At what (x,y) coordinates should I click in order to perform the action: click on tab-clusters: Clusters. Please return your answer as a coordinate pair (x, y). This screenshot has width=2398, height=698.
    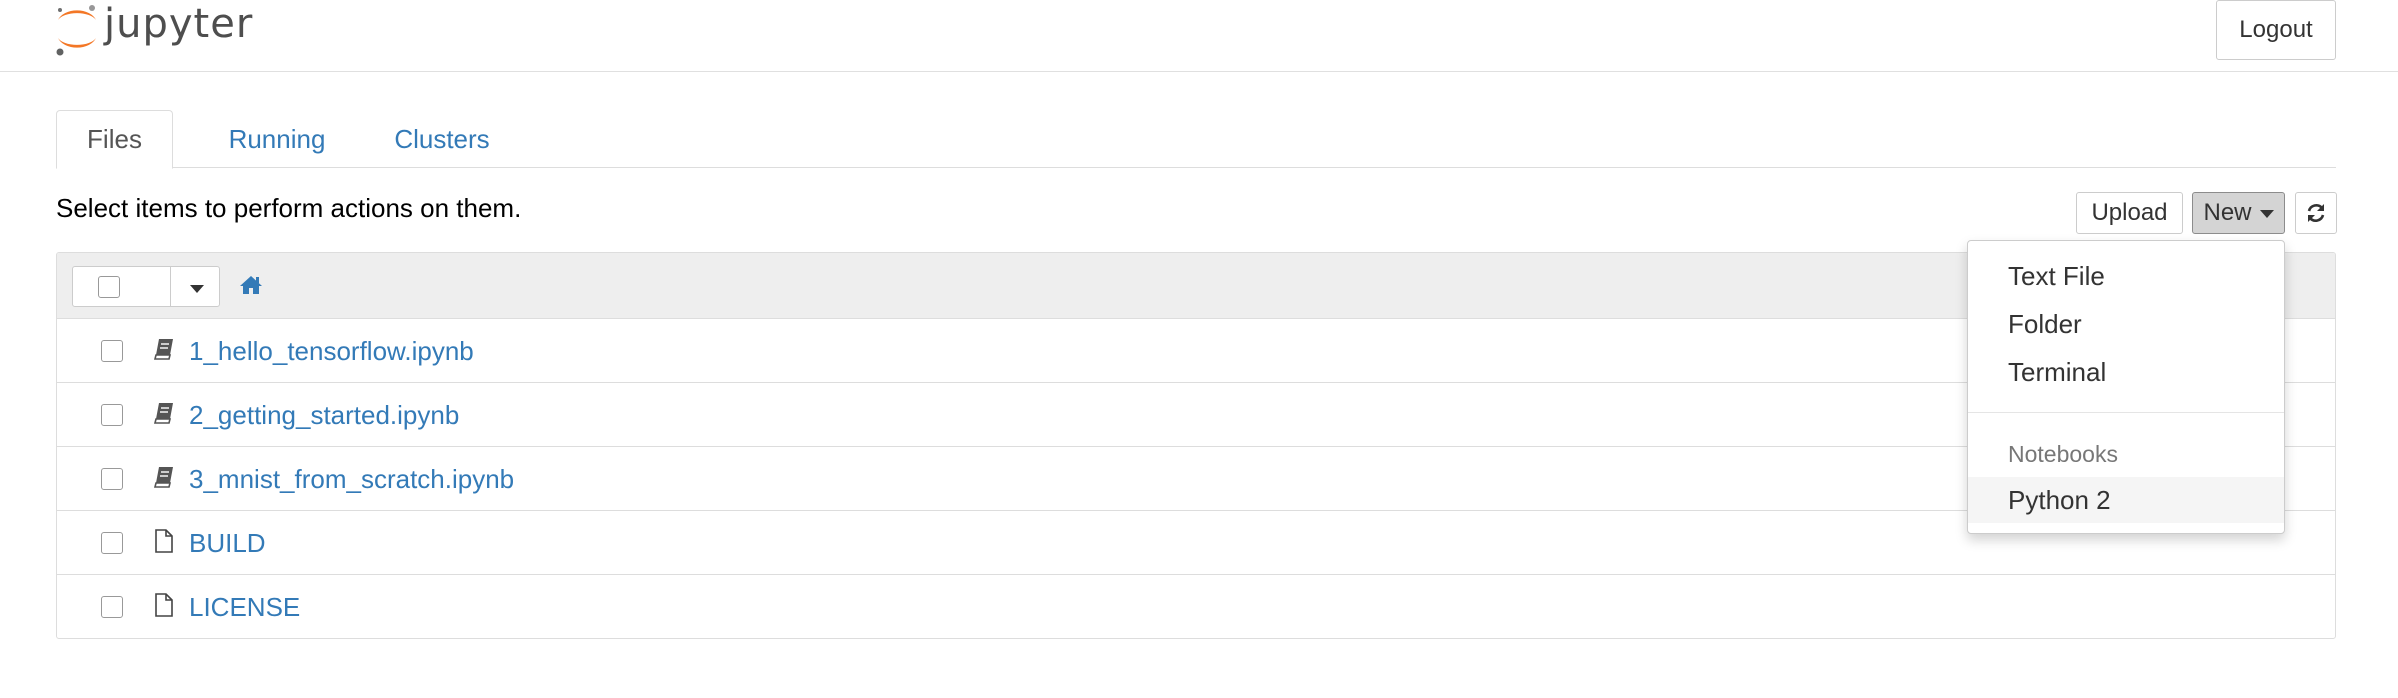
    Looking at the image, I should click on (442, 139).